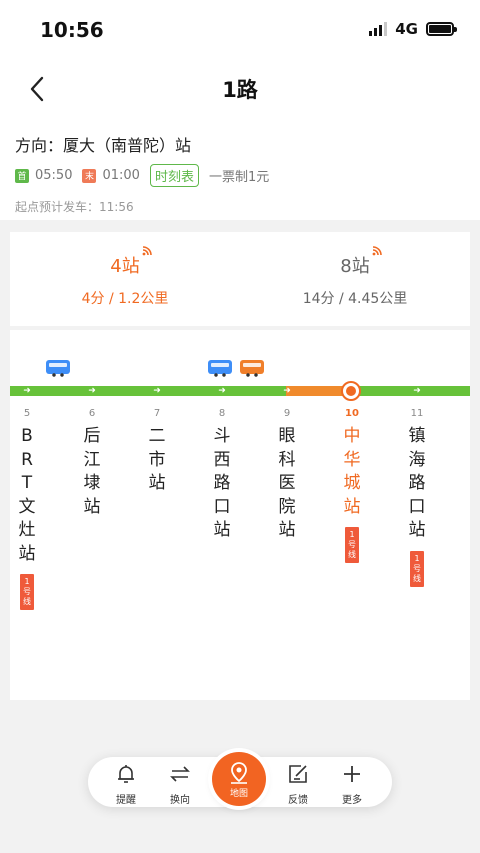  I want to click on arrival-detail-1: 4分 / 1.2公里, so click(125, 299).